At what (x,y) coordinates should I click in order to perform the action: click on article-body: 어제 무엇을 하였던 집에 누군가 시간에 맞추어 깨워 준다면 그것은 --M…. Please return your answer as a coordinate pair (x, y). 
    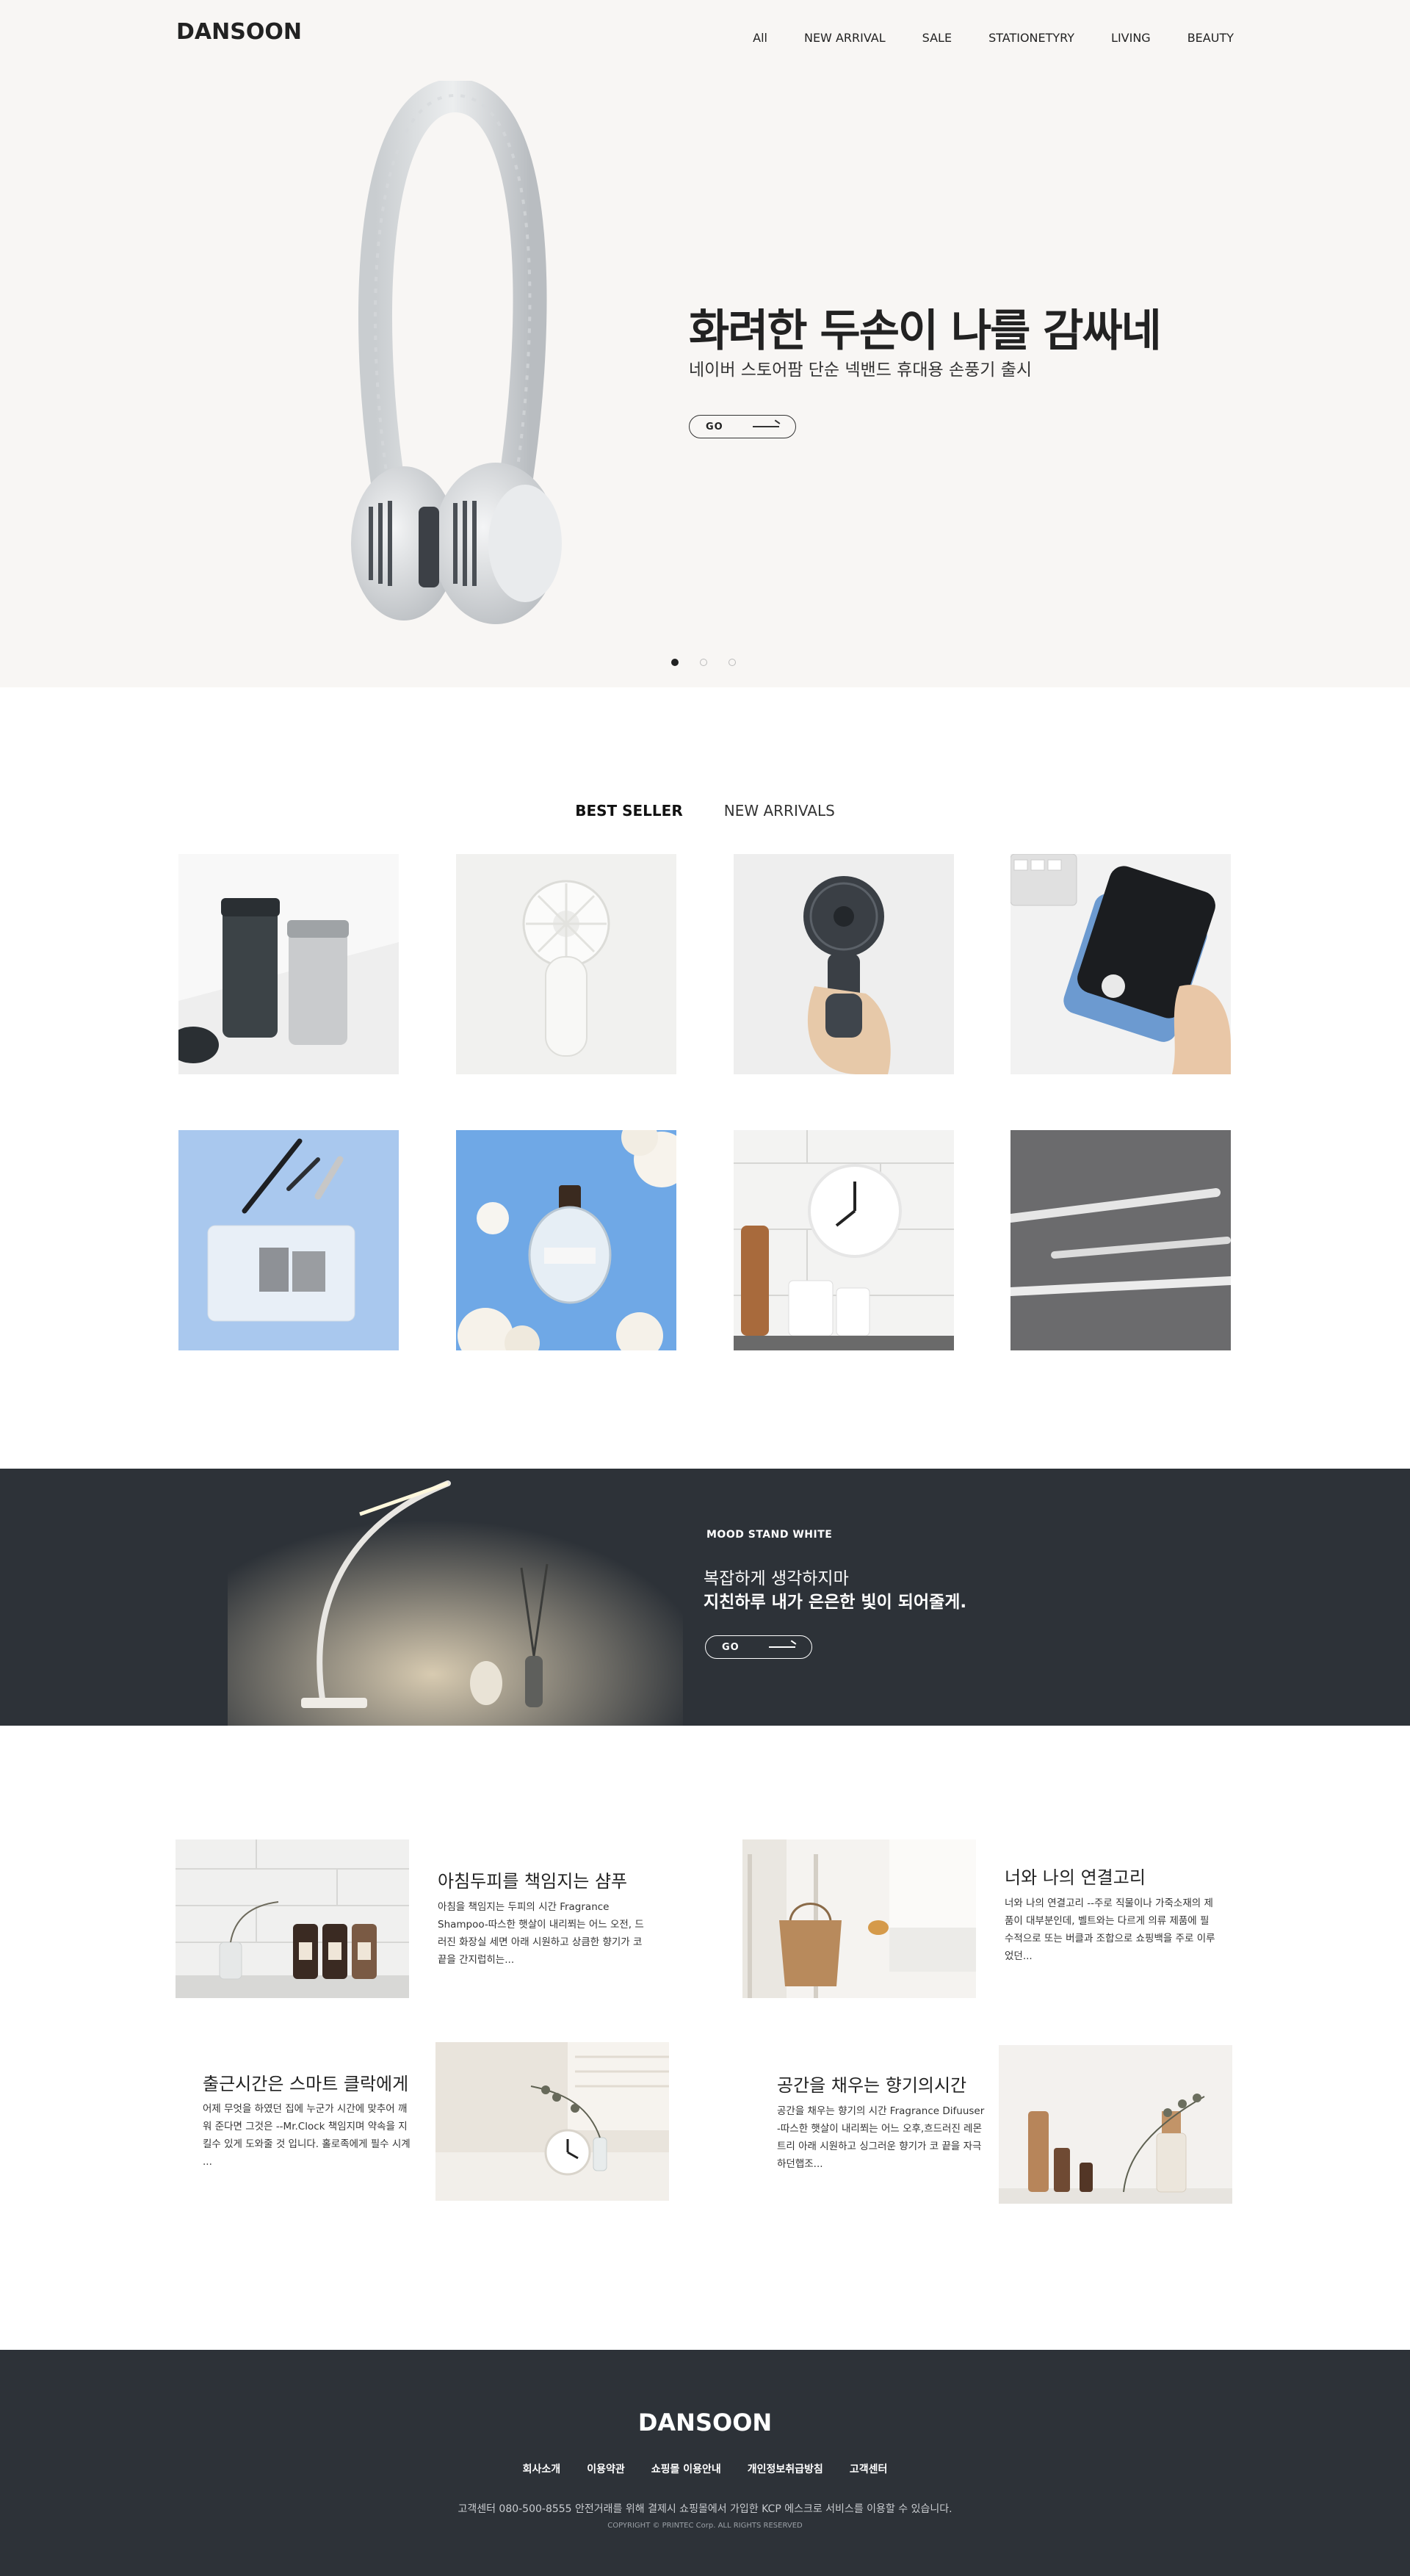
    Looking at the image, I should click on (307, 2135).